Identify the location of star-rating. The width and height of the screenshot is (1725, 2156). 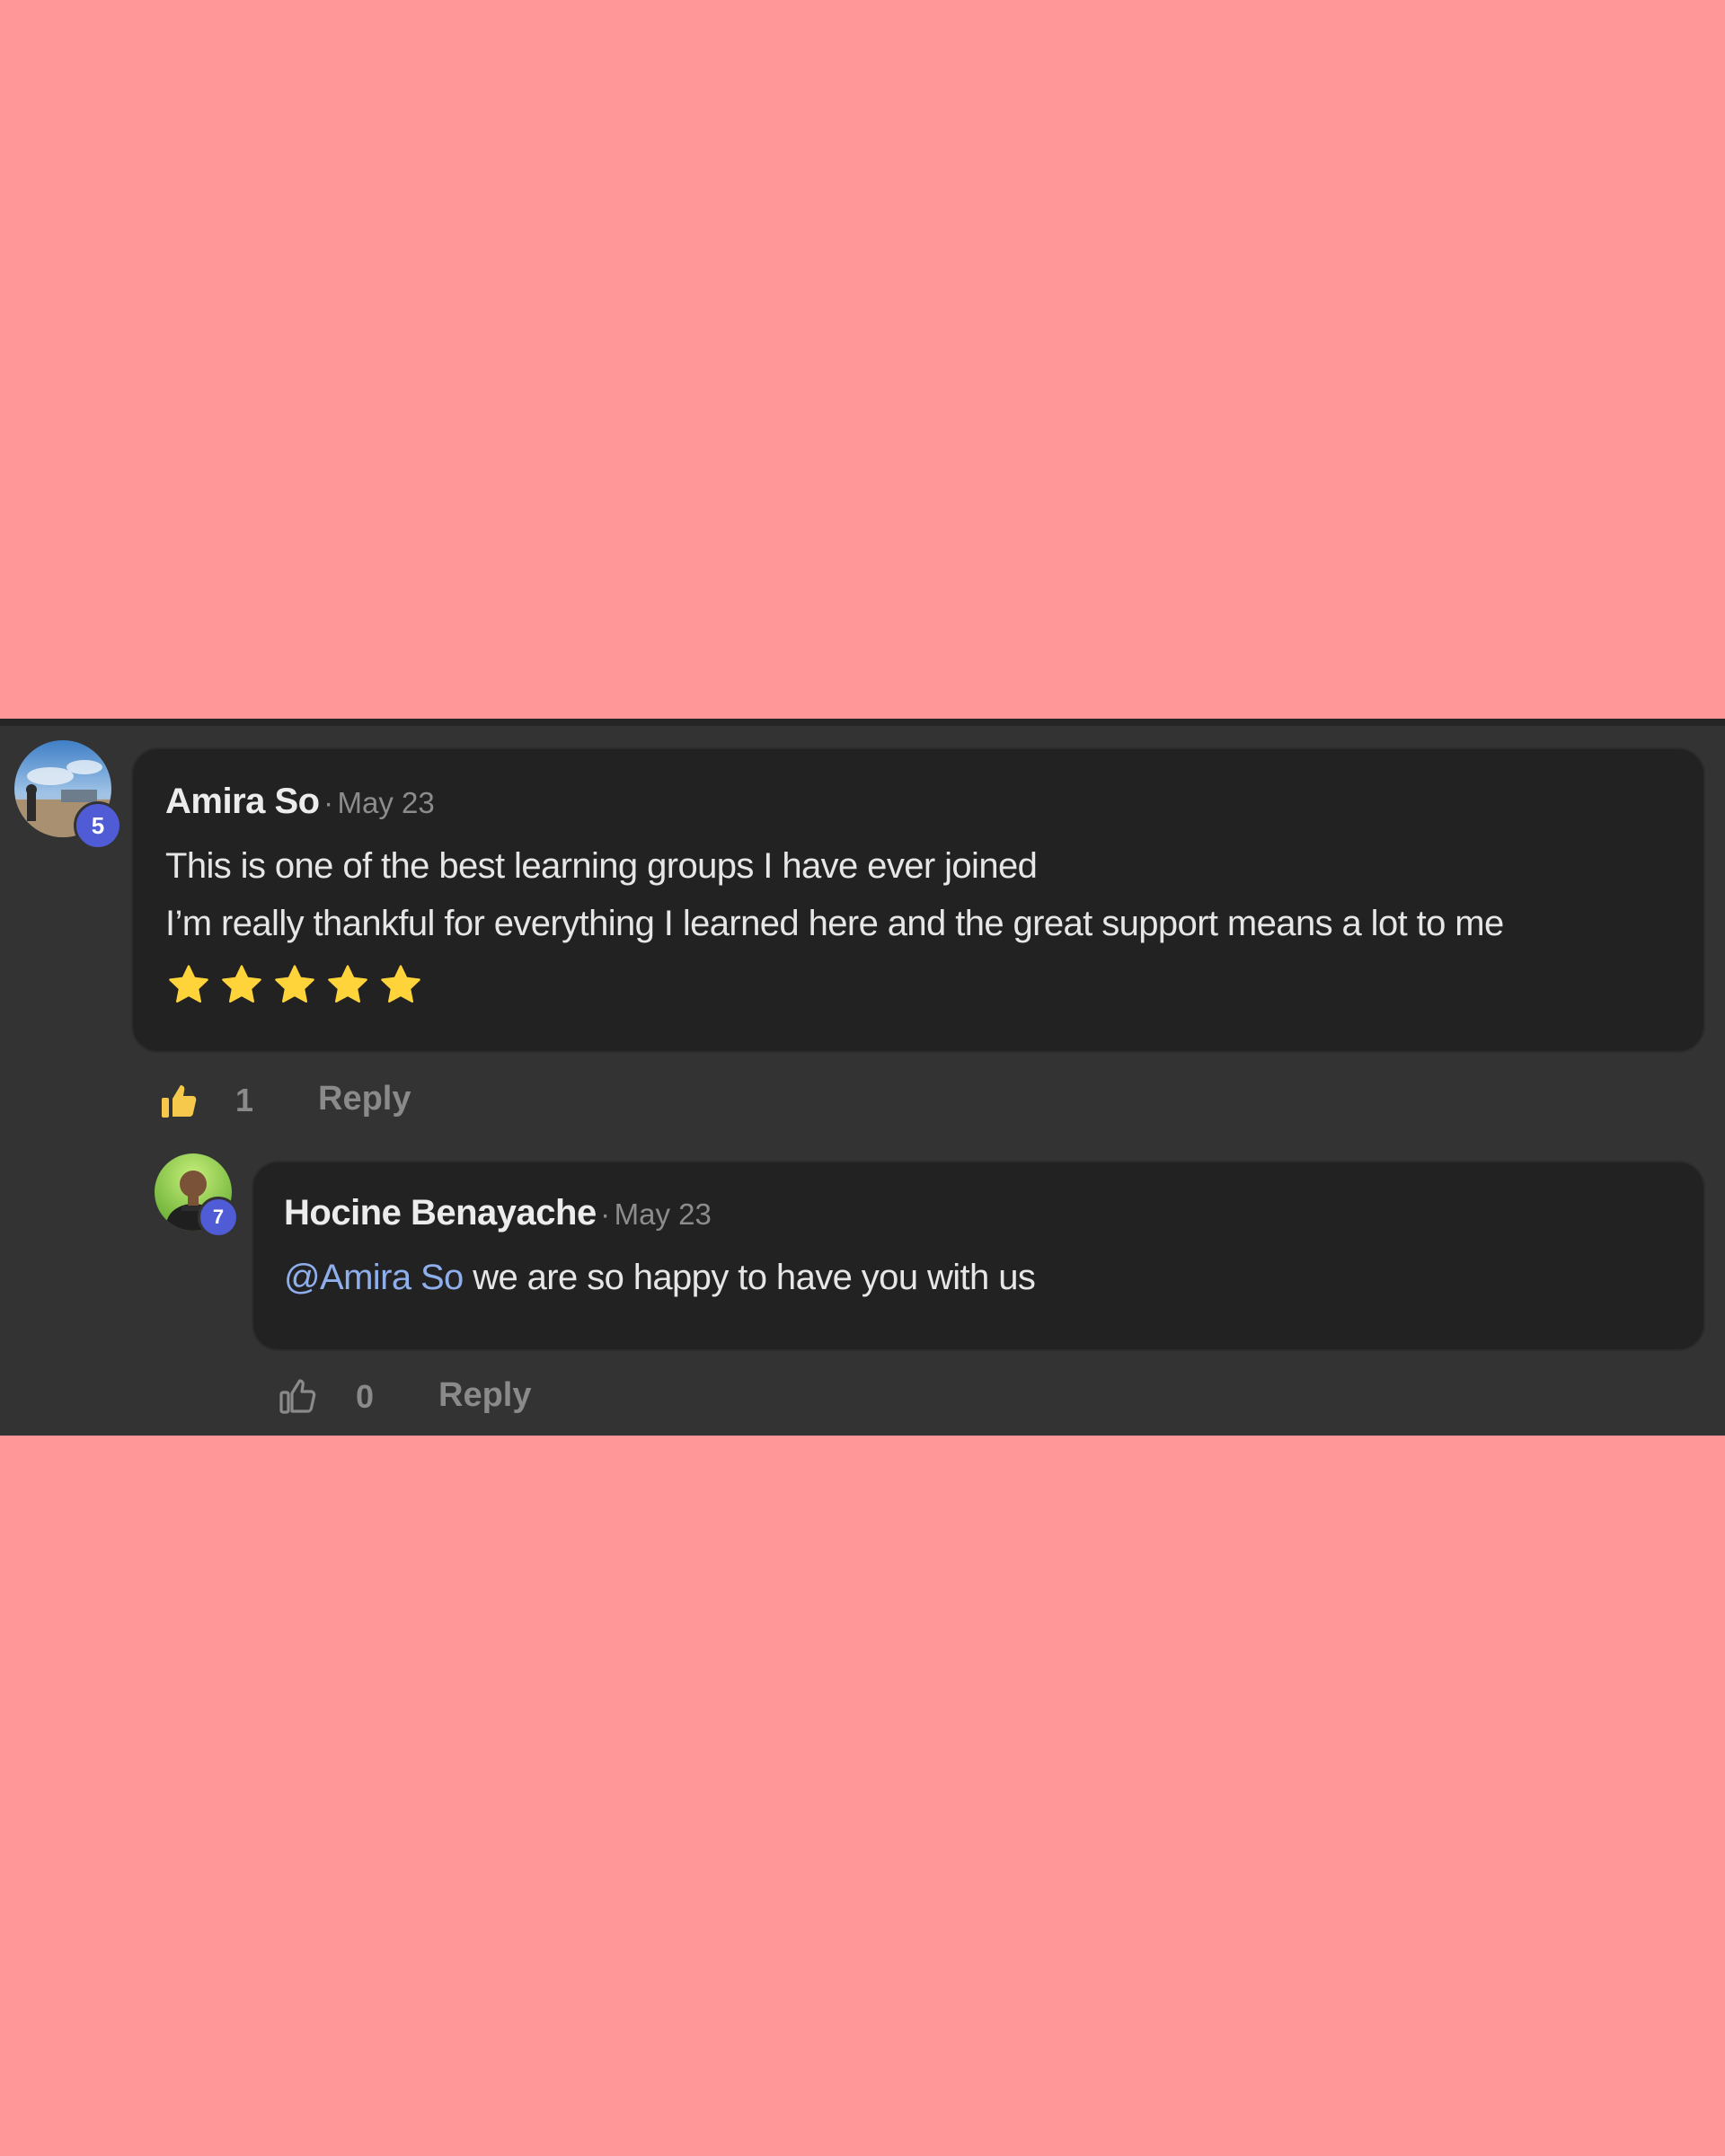
(294, 984).